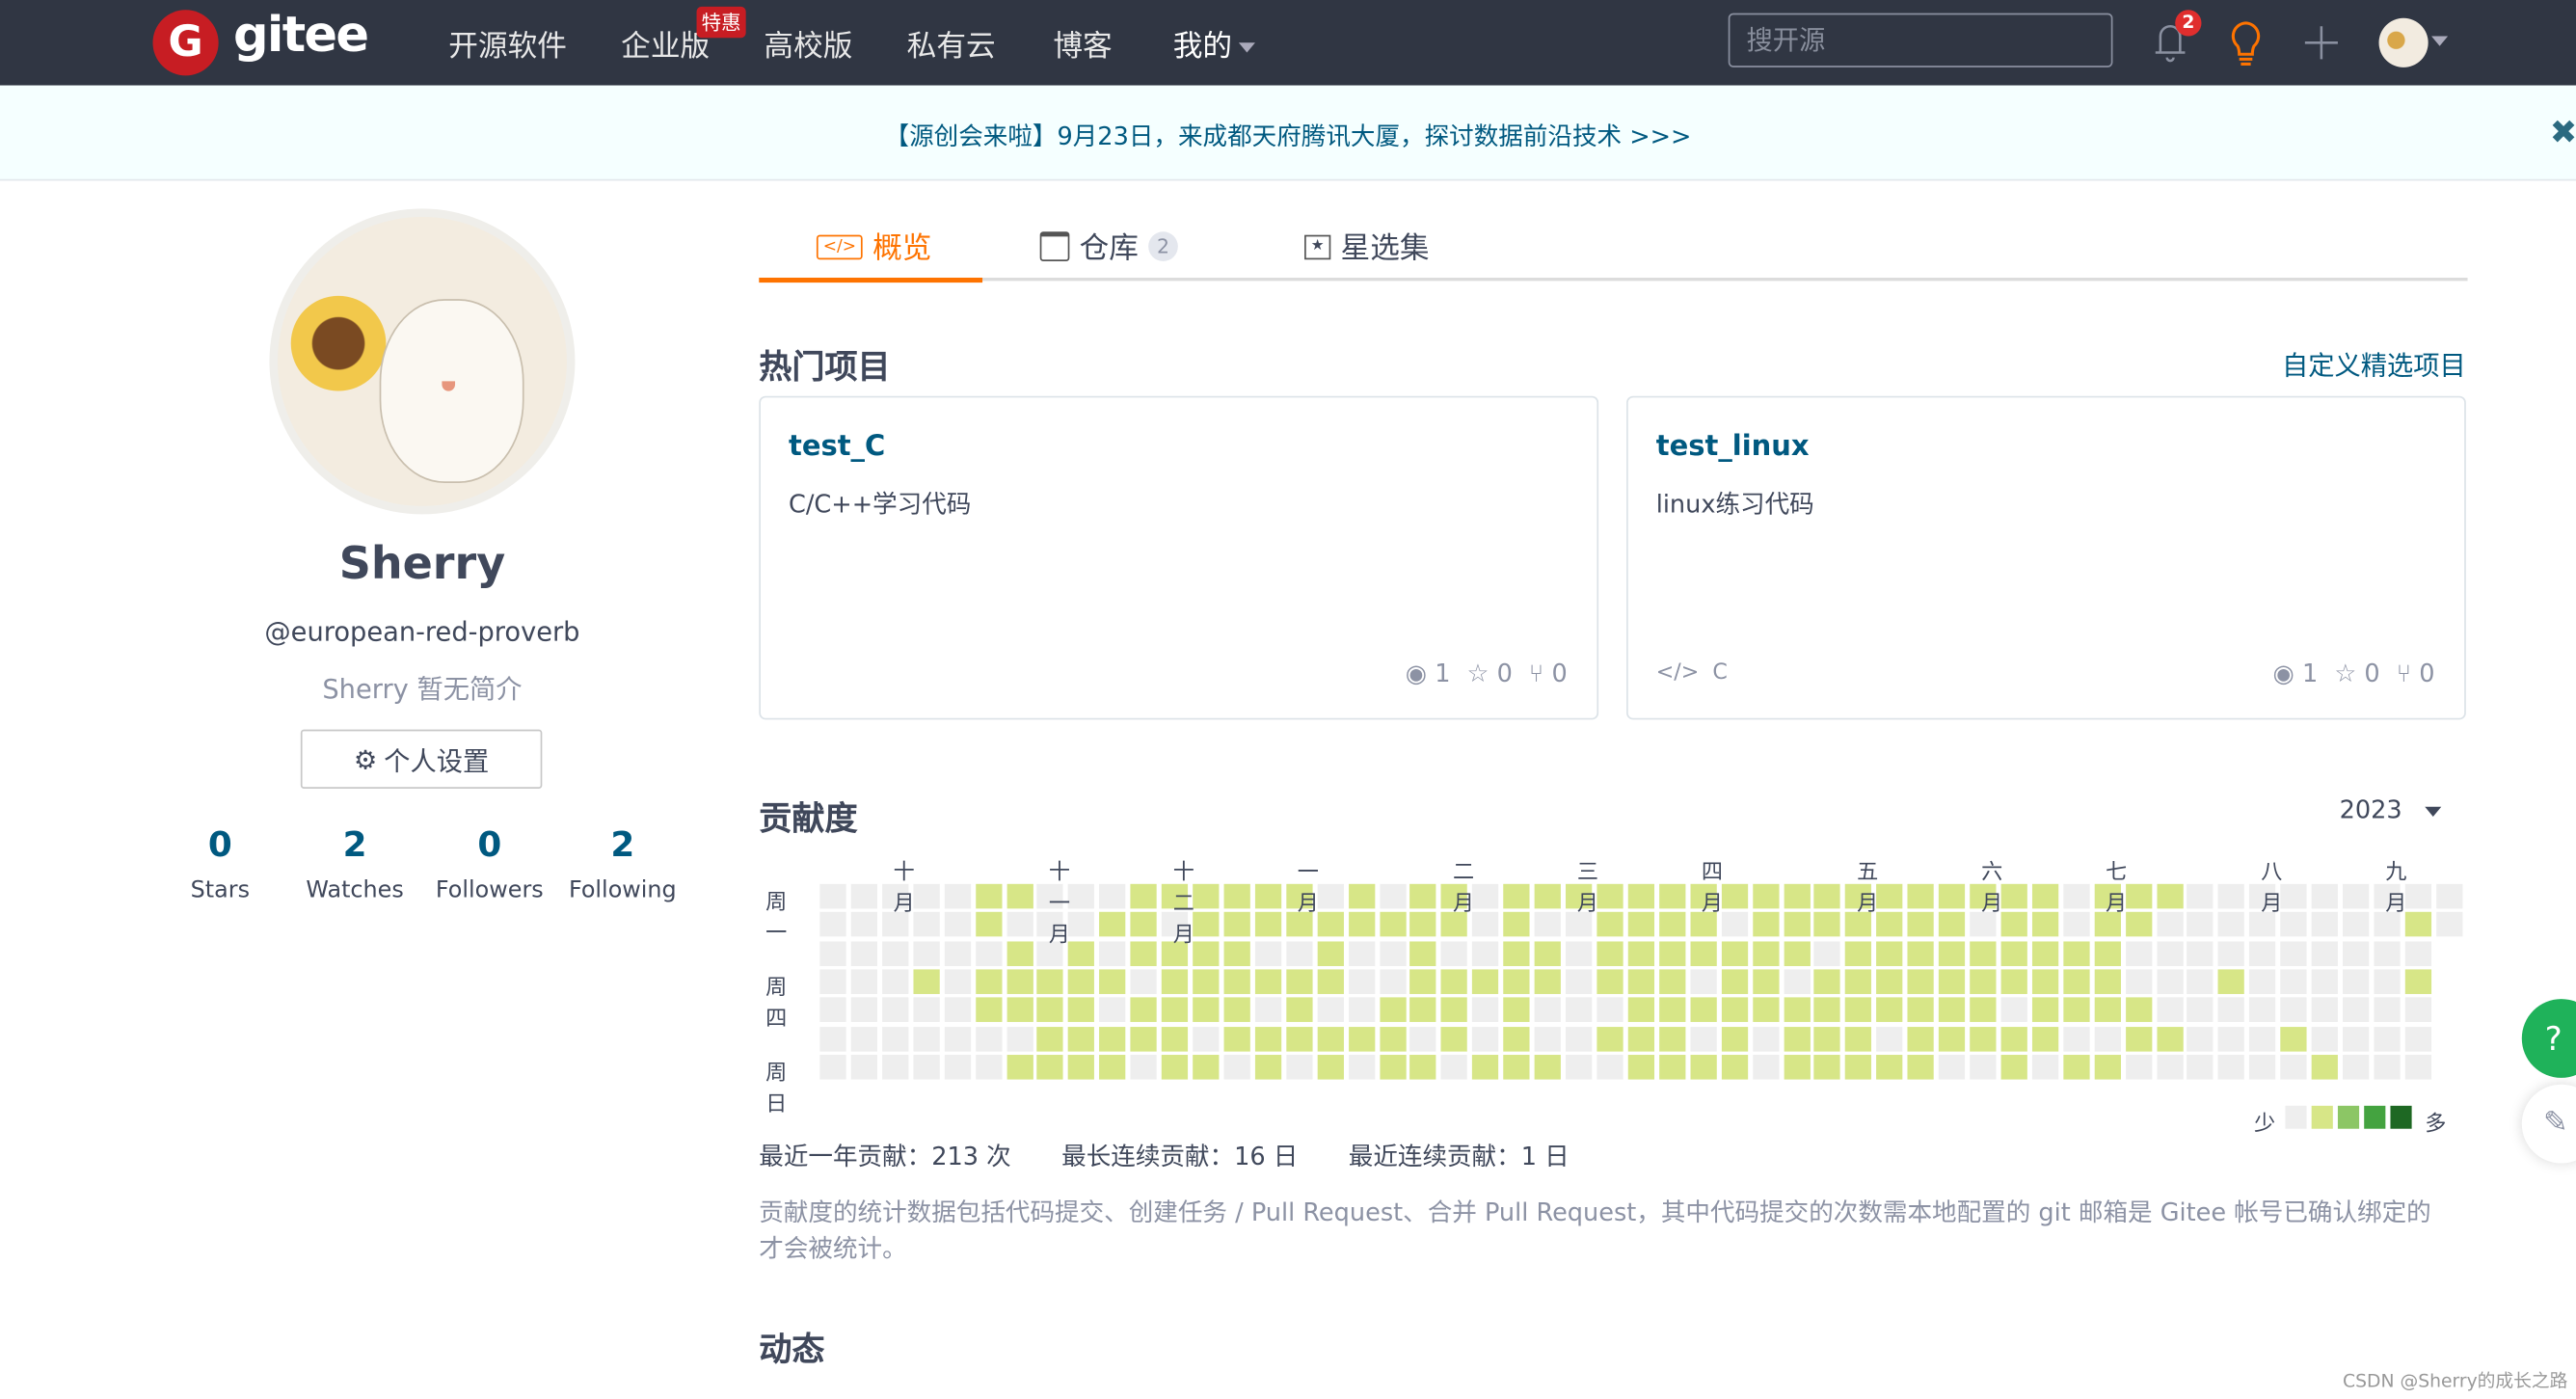  Describe the element at coordinates (186, 43) in the screenshot. I see `gitee-logo-icon: G` at that location.